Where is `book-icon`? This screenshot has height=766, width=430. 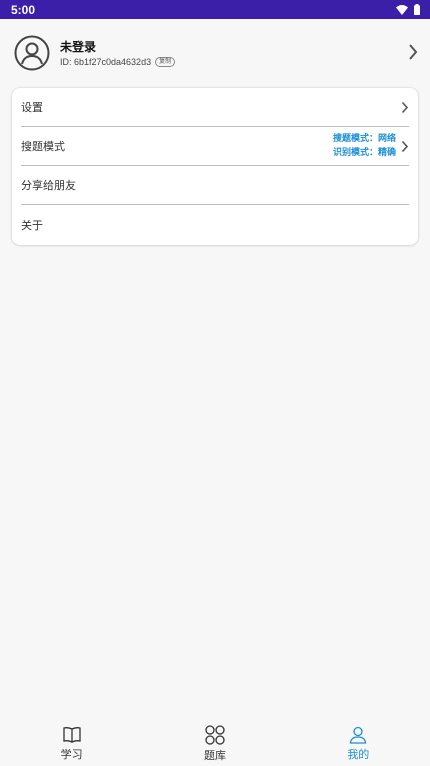
book-icon is located at coordinates (72, 735).